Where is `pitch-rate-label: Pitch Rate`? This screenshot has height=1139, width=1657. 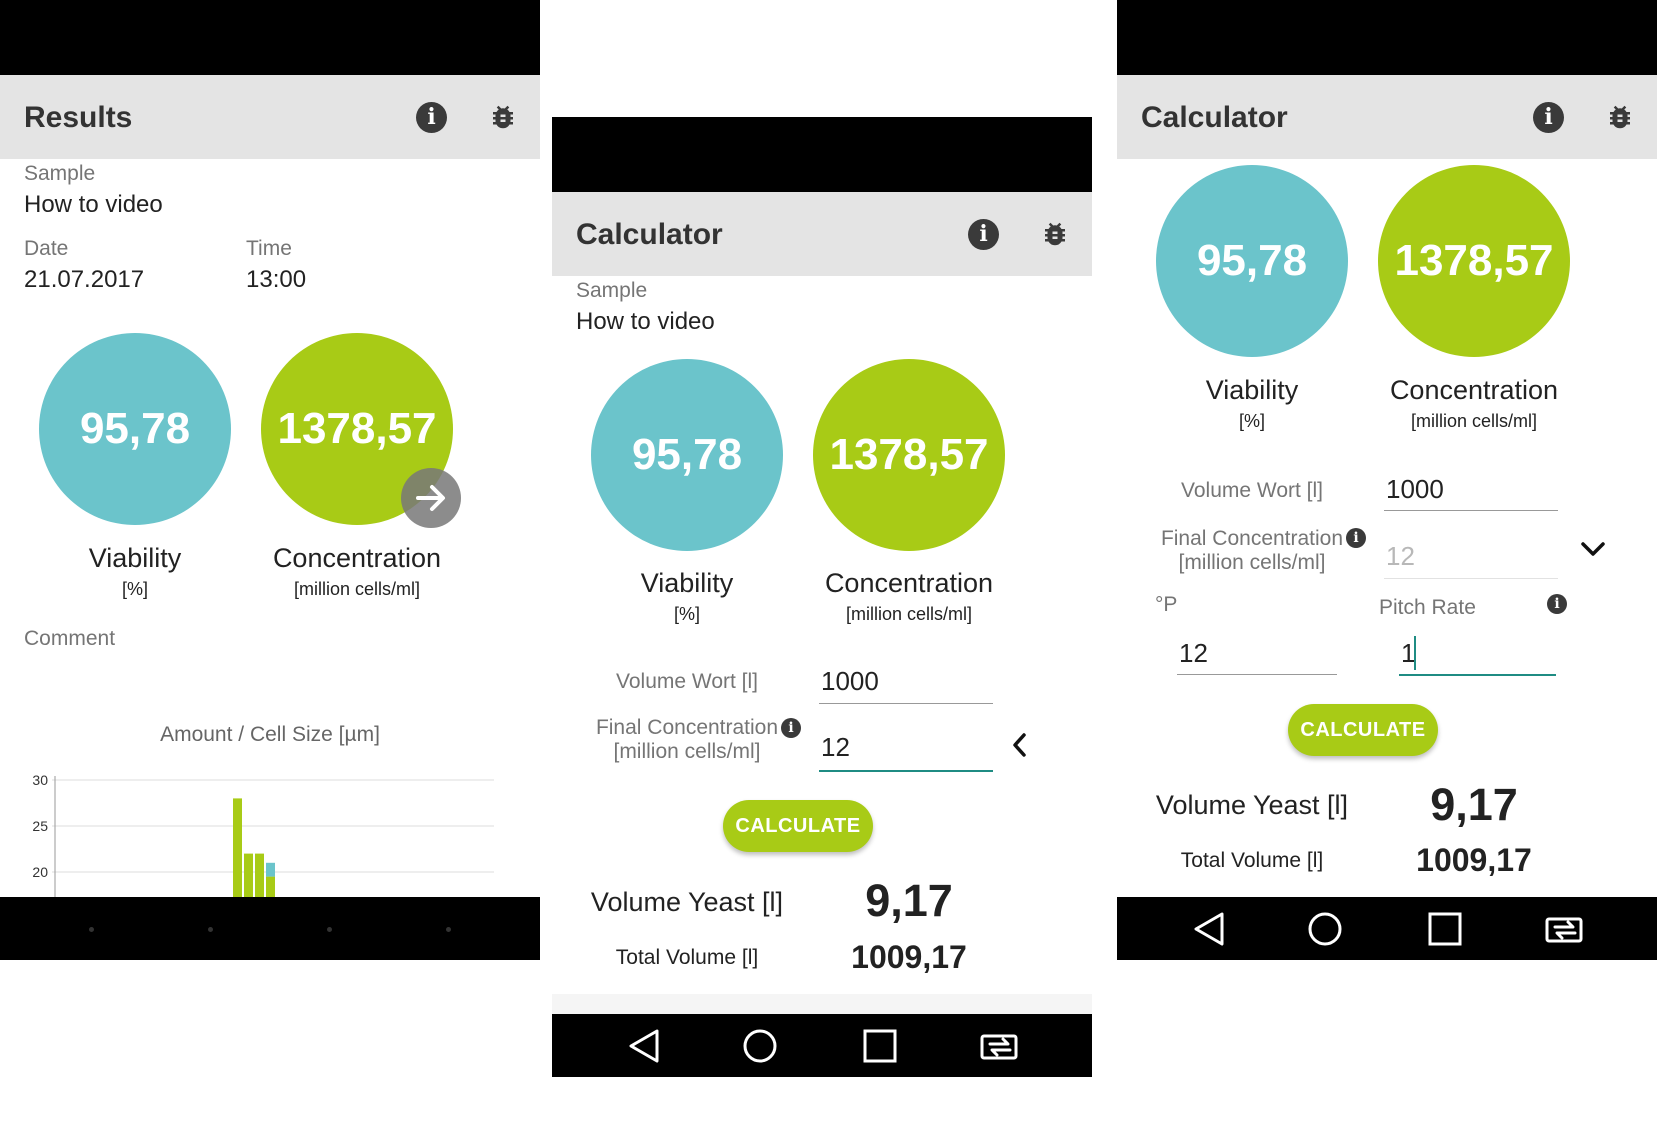
pitch-rate-label: Pitch Rate is located at coordinates (1427, 607).